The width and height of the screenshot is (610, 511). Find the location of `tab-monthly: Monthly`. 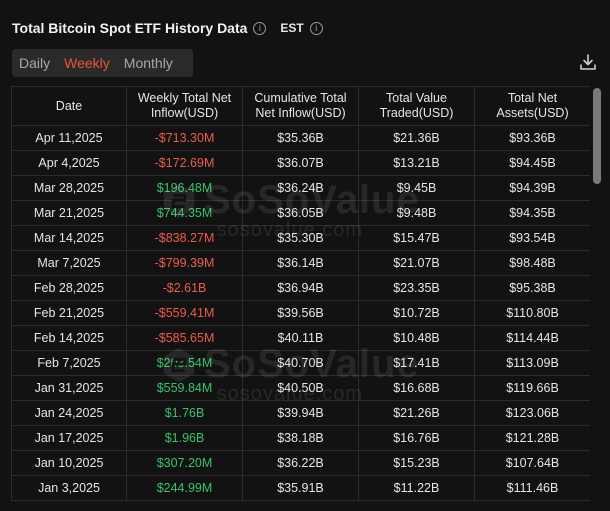

tab-monthly: Monthly is located at coordinates (148, 63).